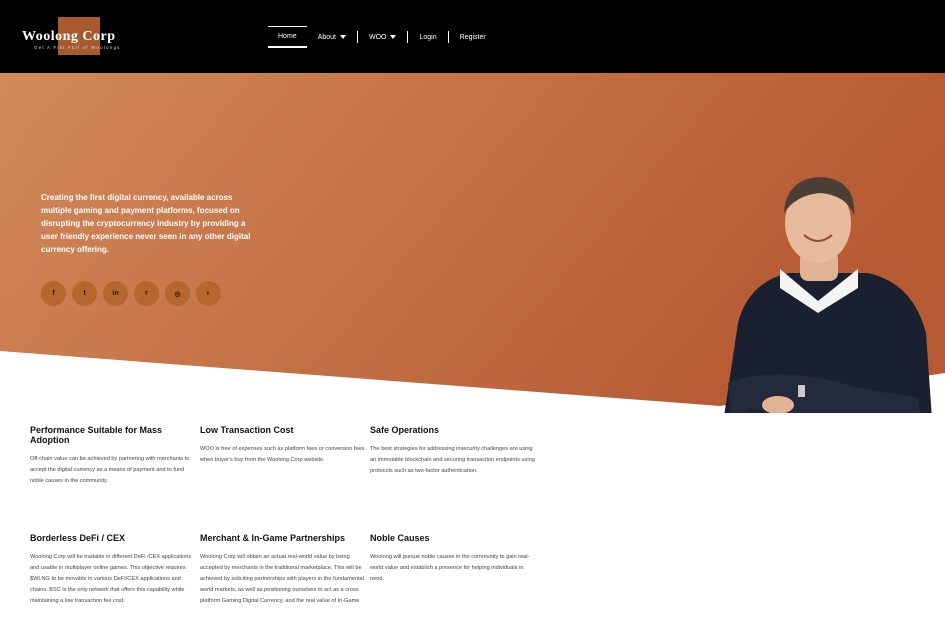  I want to click on reddit-glyph: r, so click(146, 293).